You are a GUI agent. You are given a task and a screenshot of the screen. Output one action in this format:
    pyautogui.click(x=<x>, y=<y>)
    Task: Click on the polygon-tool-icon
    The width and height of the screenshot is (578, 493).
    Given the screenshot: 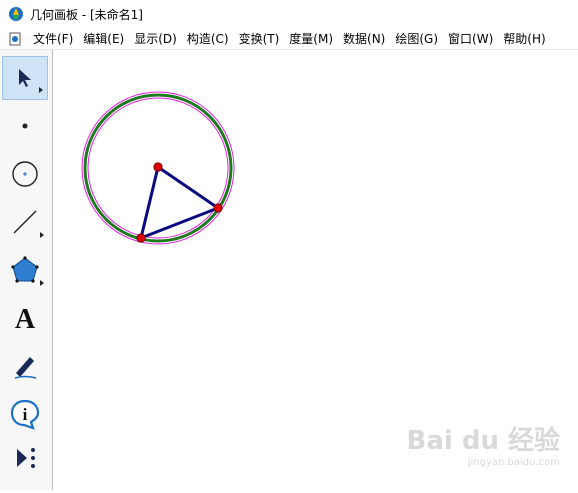 What is the action you would take?
    pyautogui.click(x=25, y=269)
    